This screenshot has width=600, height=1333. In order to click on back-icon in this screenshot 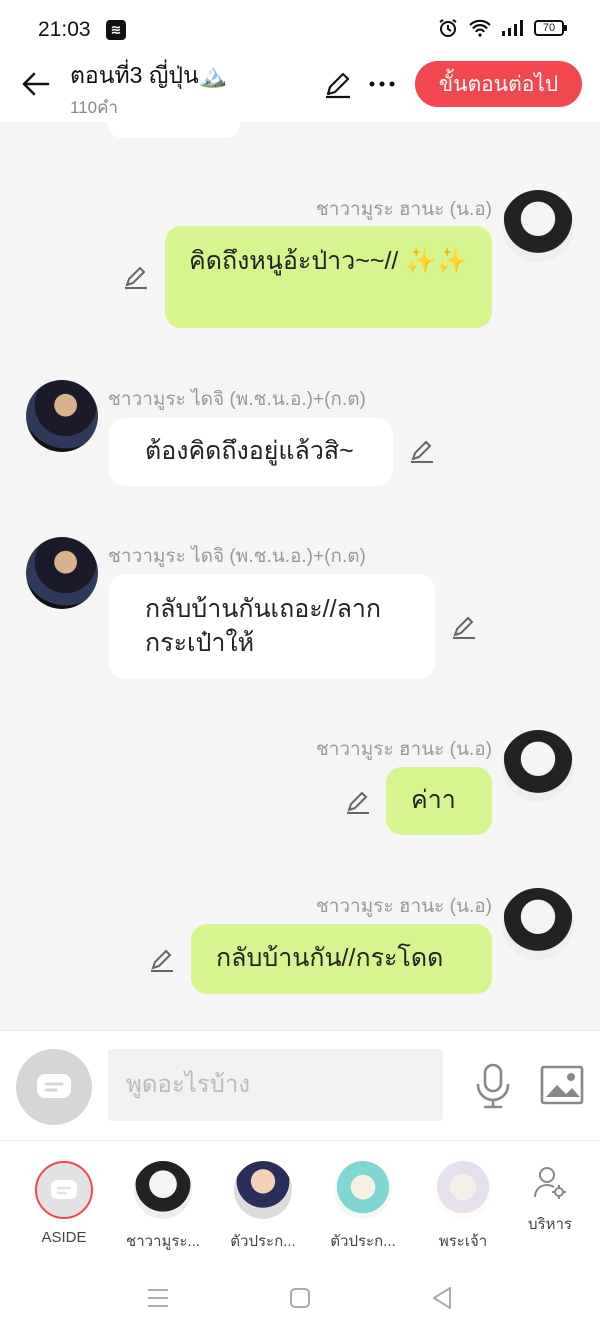, I will do `click(442, 1298)`.